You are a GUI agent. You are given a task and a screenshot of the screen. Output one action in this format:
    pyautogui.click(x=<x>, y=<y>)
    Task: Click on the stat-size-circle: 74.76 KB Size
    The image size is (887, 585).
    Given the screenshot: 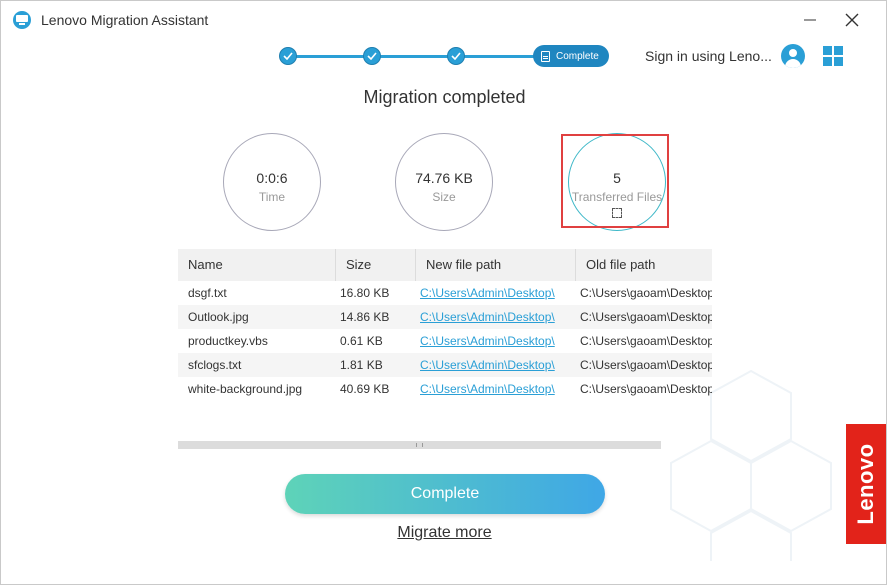 What is the action you would take?
    pyautogui.click(x=444, y=182)
    